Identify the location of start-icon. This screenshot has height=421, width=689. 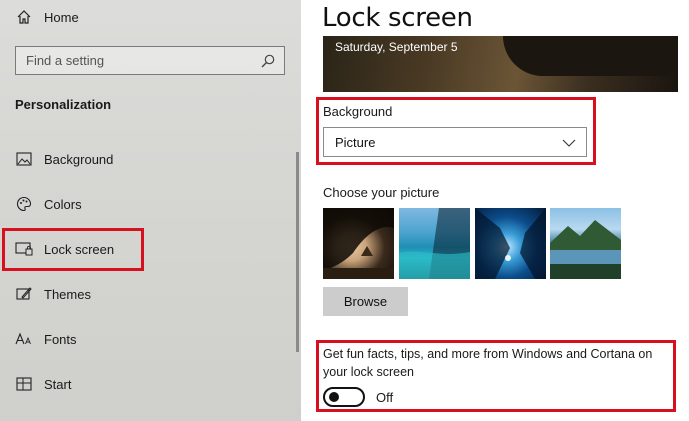
(24, 384).